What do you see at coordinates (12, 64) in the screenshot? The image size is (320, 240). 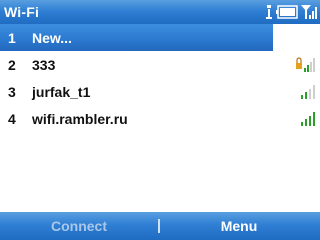 I see `item-number: 2` at bounding box center [12, 64].